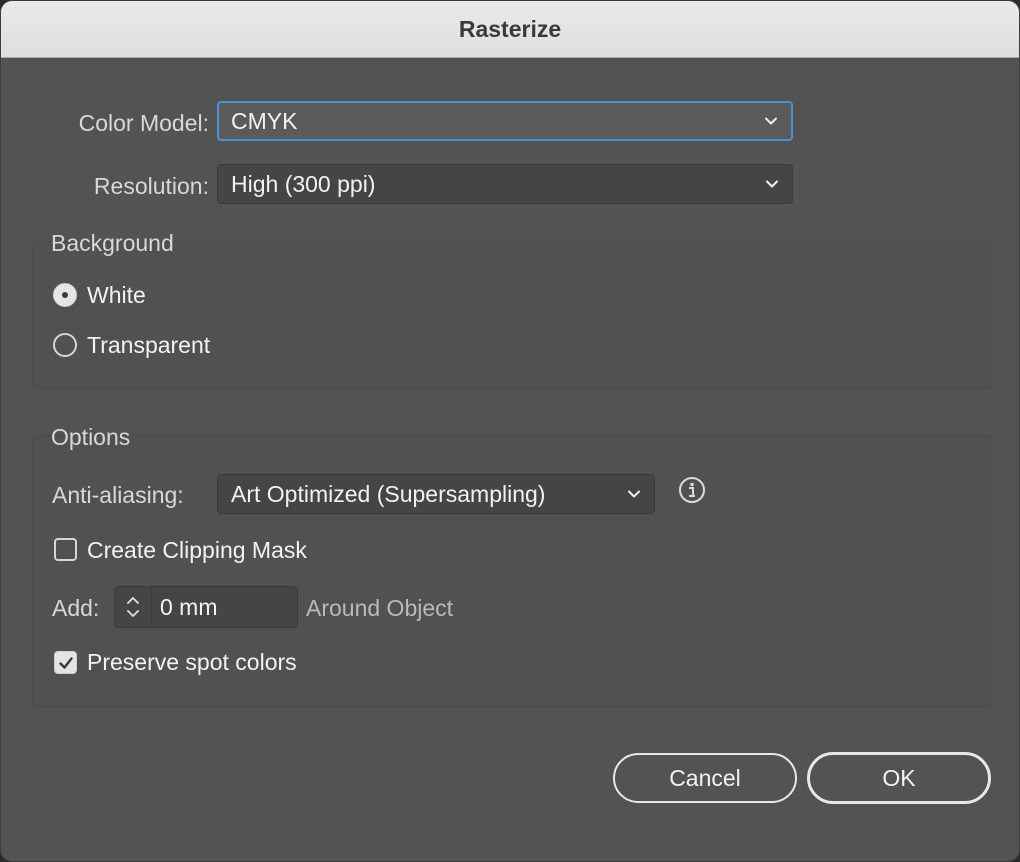 This screenshot has width=1020, height=862. Describe the element at coordinates (65, 345) in the screenshot. I see `radio-transparent` at that location.